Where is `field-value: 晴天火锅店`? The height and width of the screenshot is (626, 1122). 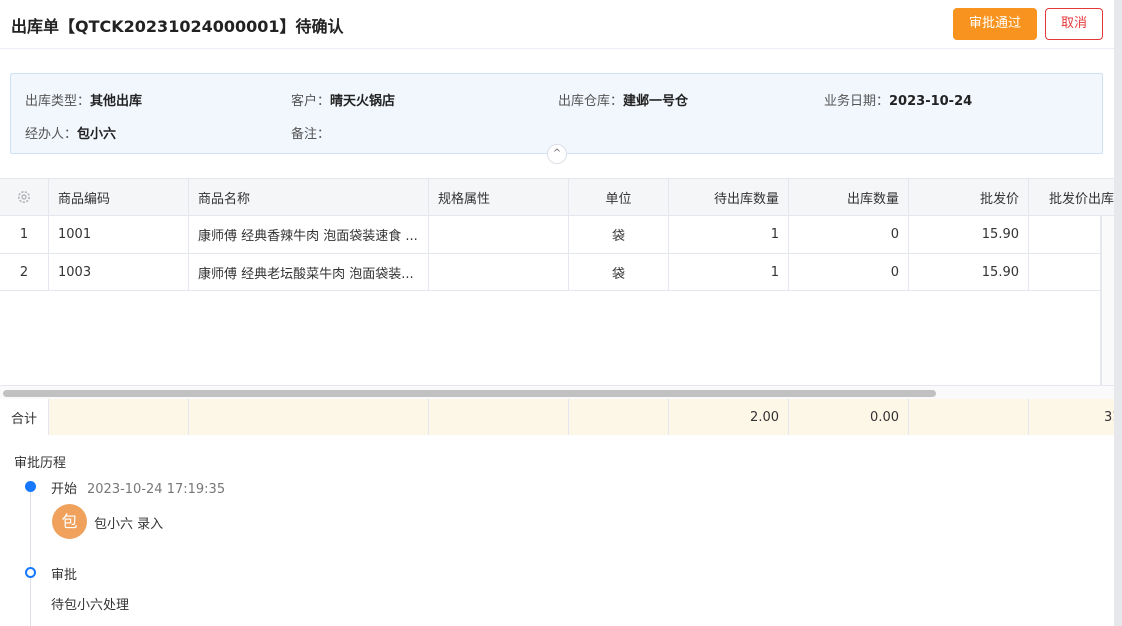
field-value: 晴天火锅店 is located at coordinates (363, 101).